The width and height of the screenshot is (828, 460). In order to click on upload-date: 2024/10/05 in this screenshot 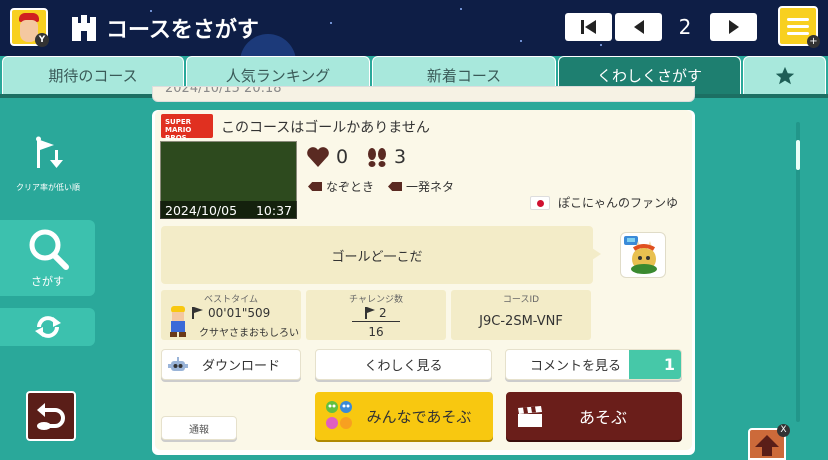, I will do `click(201, 210)`.